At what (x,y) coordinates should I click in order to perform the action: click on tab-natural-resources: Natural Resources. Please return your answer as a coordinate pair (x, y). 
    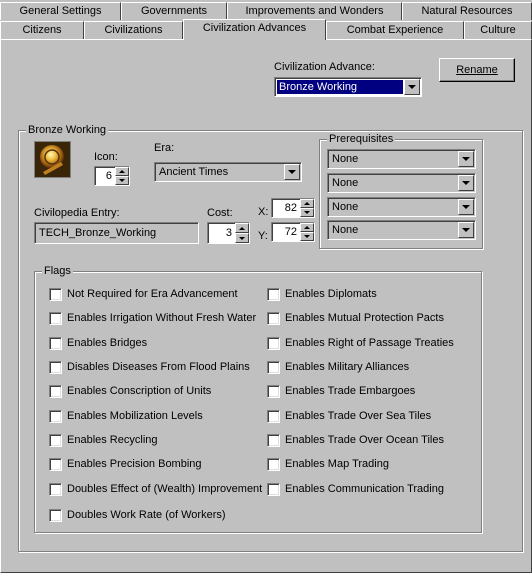
    Looking at the image, I should click on (467, 11).